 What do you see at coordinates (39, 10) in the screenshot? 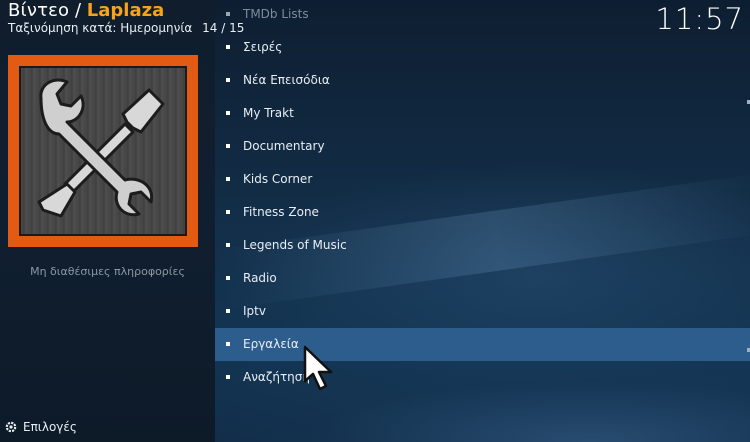
I see `section-title: Βίντεο` at bounding box center [39, 10].